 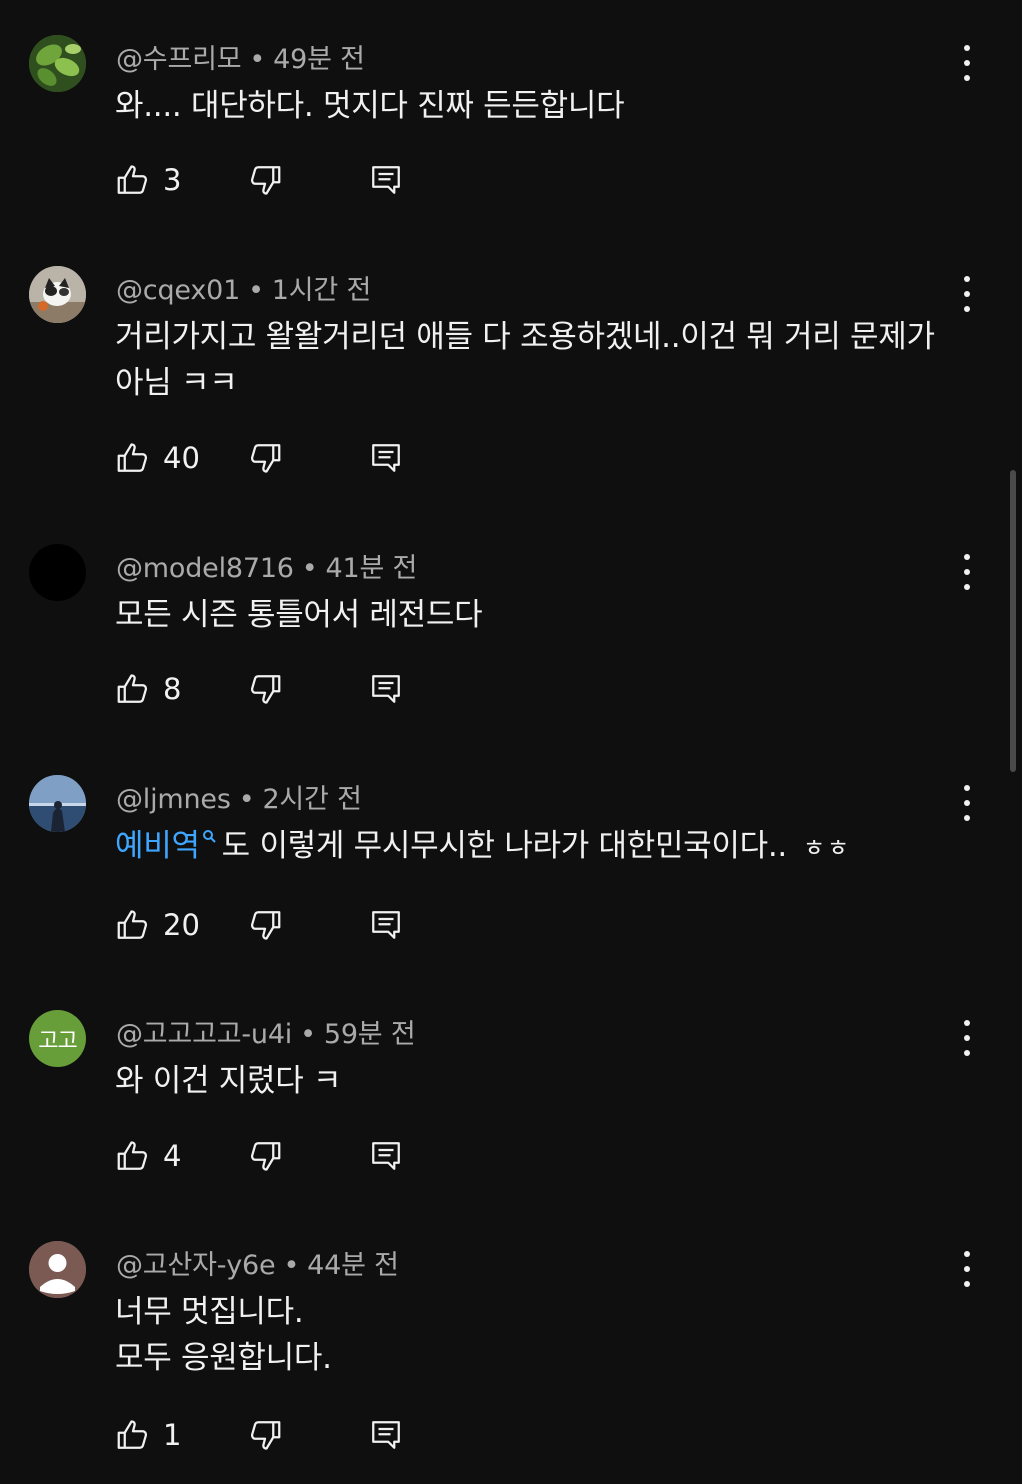 I want to click on comment-time: 1시간 전, so click(x=321, y=290).